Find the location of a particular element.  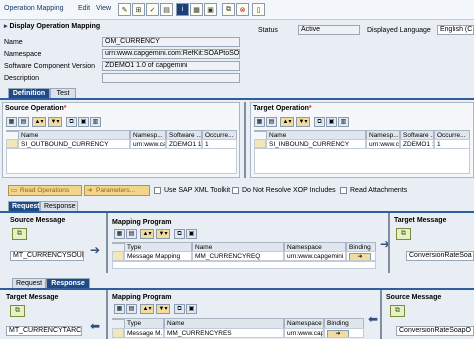

panel-splitter is located at coordinates (245, 140).